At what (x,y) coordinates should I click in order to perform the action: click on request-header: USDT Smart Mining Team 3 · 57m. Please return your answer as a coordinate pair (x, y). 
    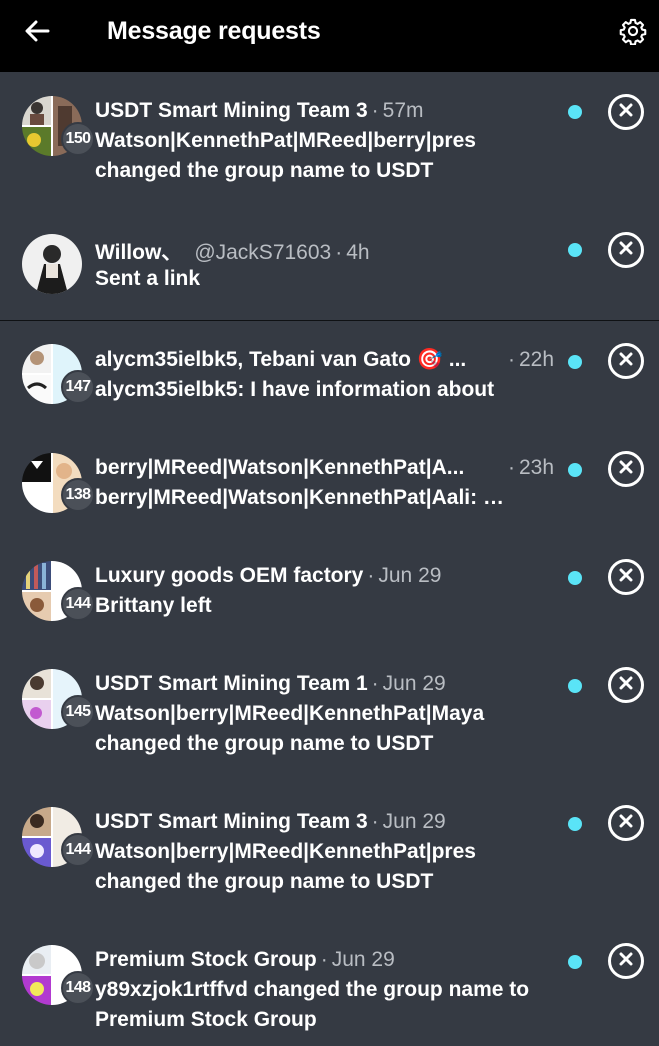
    Looking at the image, I should click on (327, 111).